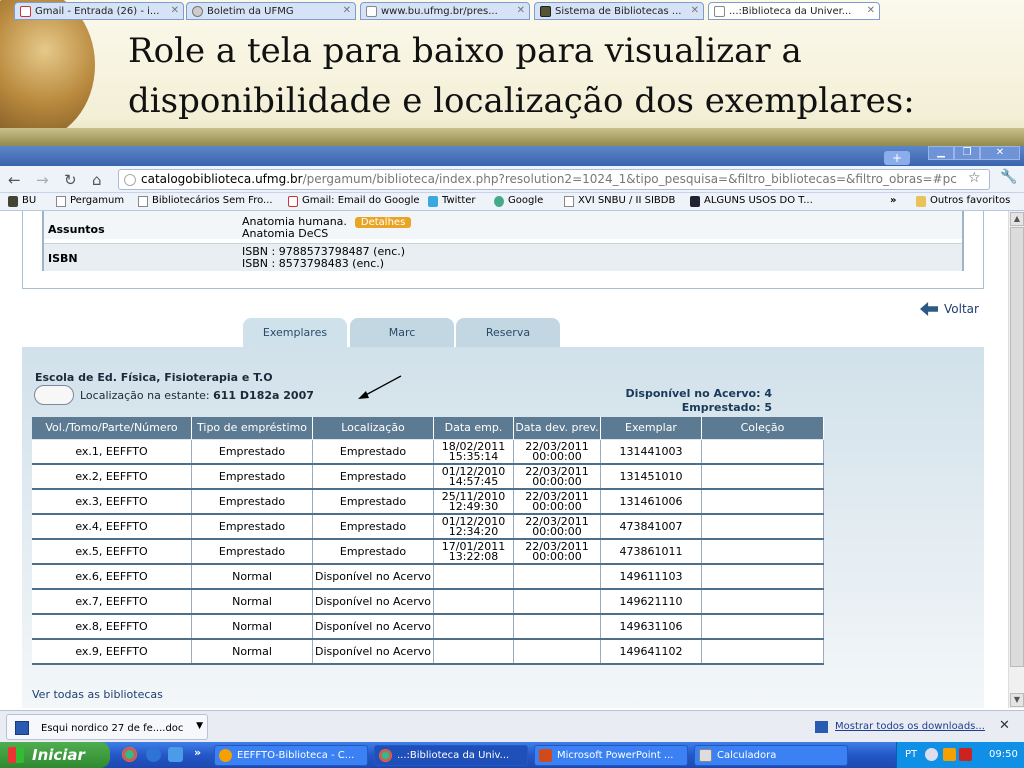 Image resolution: width=1024 pixels, height=768 pixels. Describe the element at coordinates (70, 180) in the screenshot. I see `reload-icon: ↻` at that location.